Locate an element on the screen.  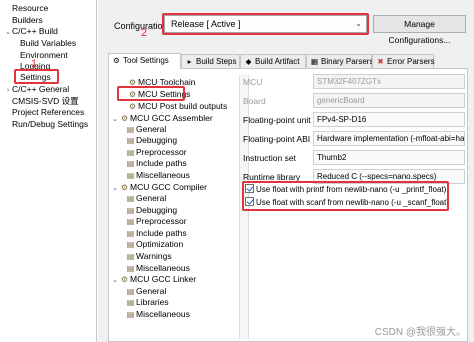
tree-item-cc-general: ▤ General is located at coordinates (146, 198).